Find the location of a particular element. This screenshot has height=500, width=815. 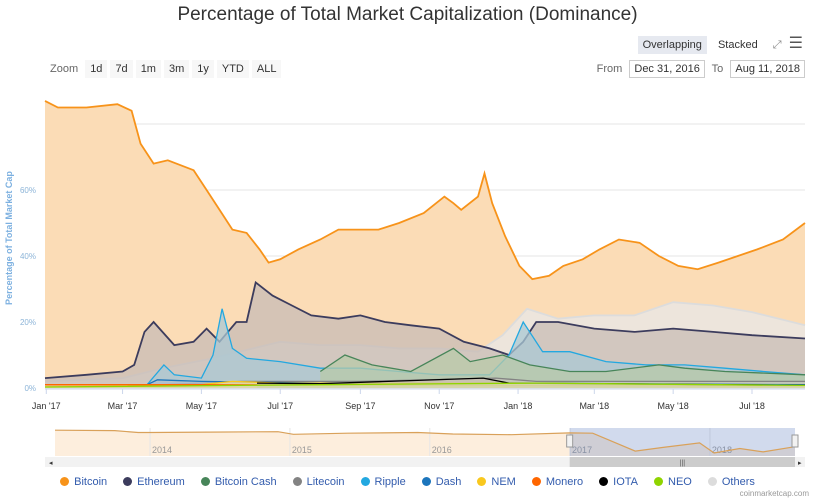

x-tick-label: Nov '17 is located at coordinates (439, 406).